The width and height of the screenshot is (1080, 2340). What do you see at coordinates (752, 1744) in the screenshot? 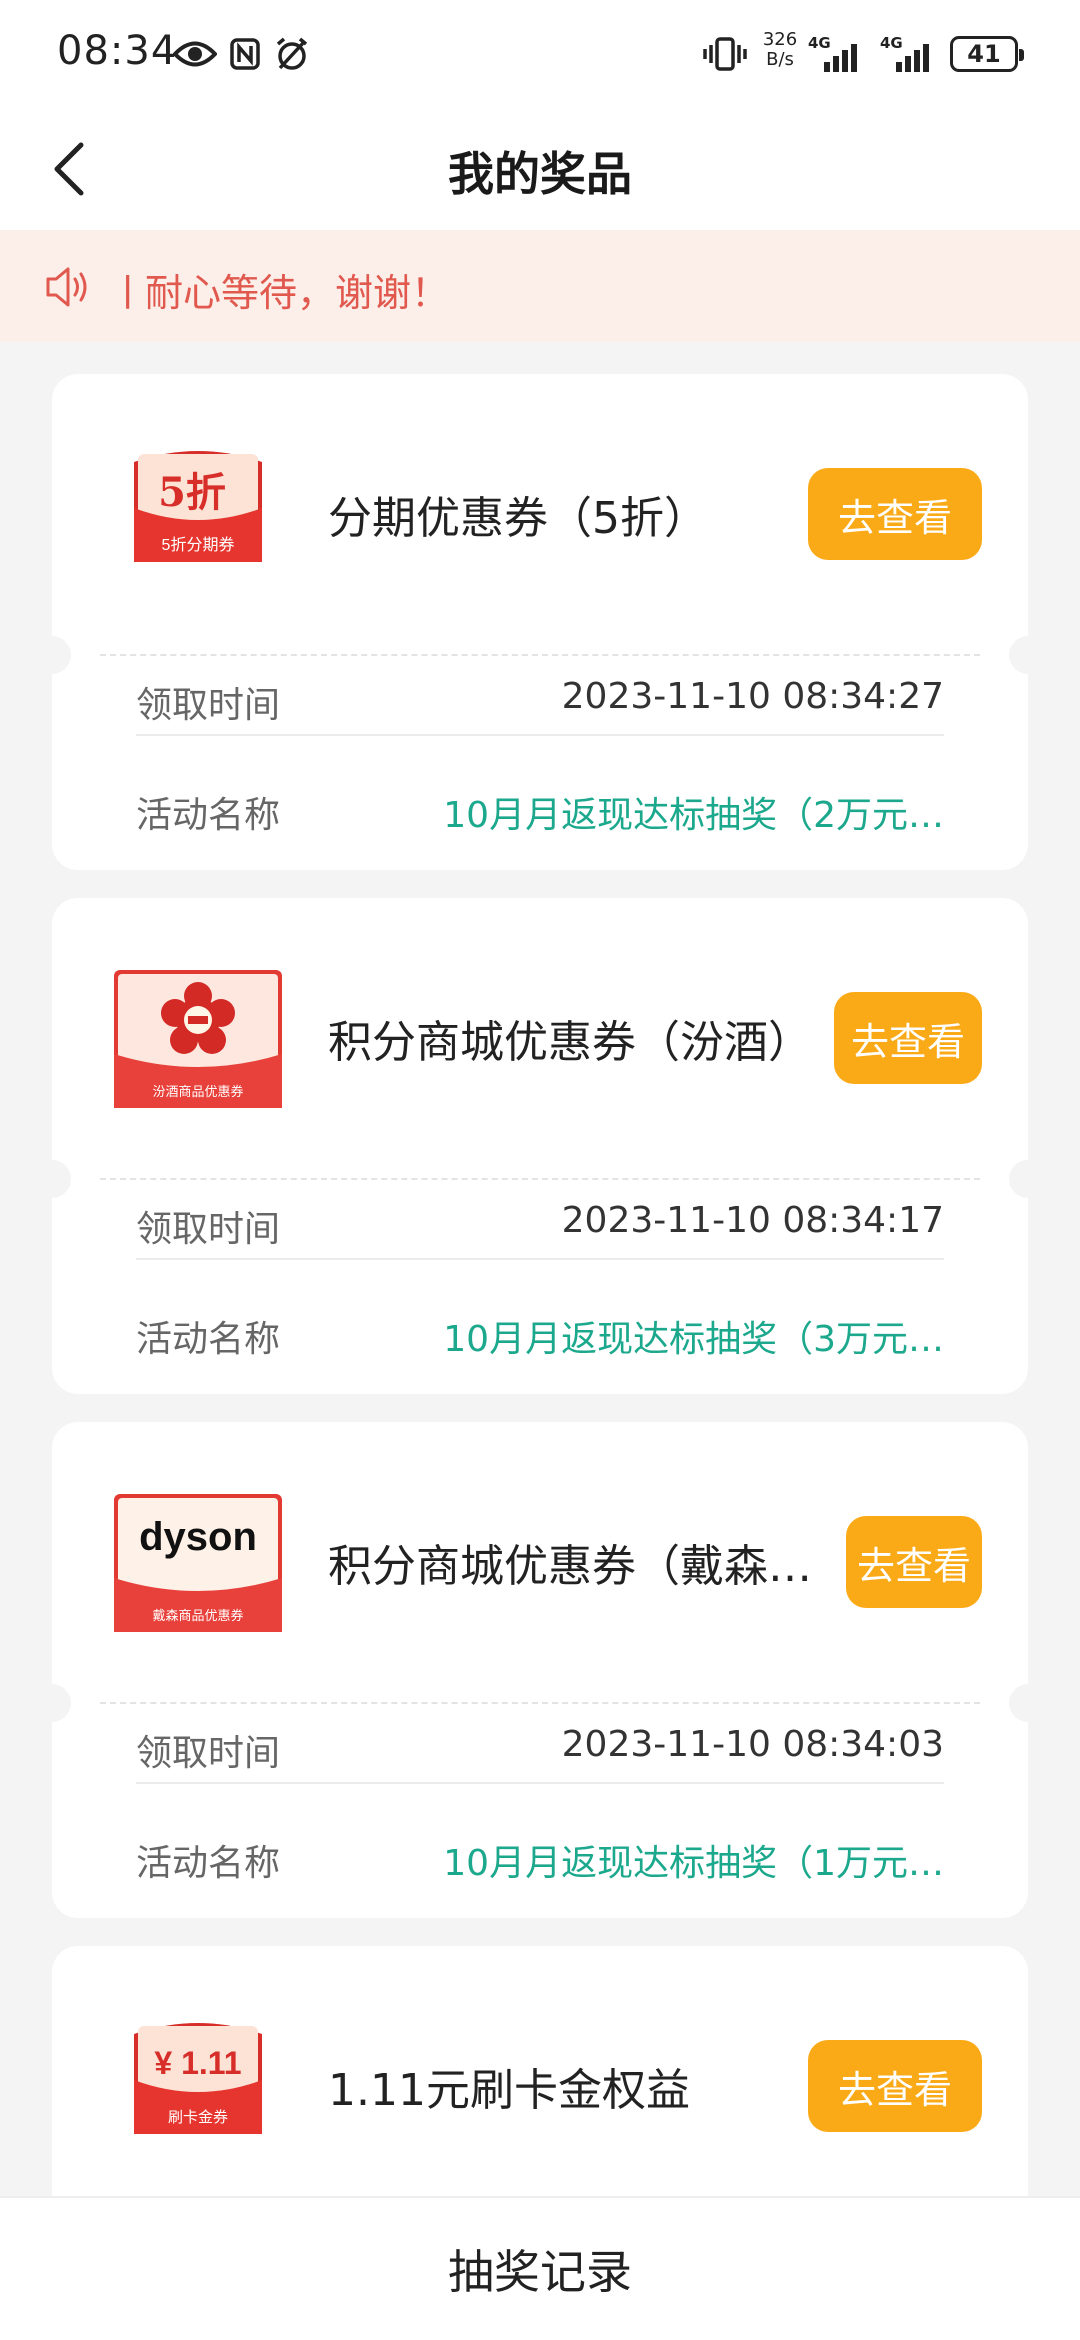
I see `receive-time-value: 2023-11-10 08:34:03` at bounding box center [752, 1744].